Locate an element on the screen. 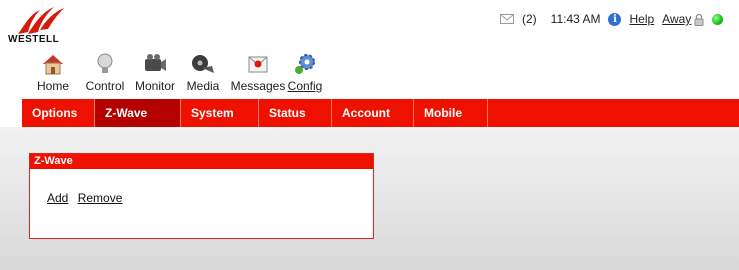 The image size is (739, 270). message-count: (2) is located at coordinates (529, 19).